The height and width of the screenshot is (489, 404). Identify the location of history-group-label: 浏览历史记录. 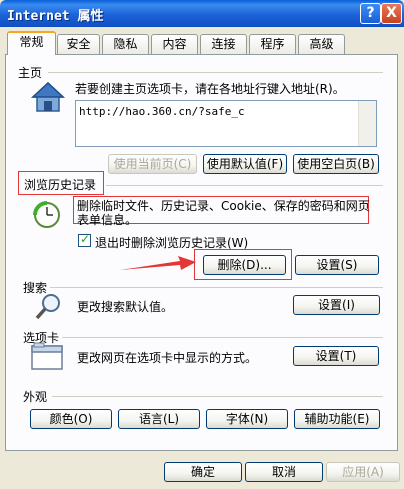
(60, 185).